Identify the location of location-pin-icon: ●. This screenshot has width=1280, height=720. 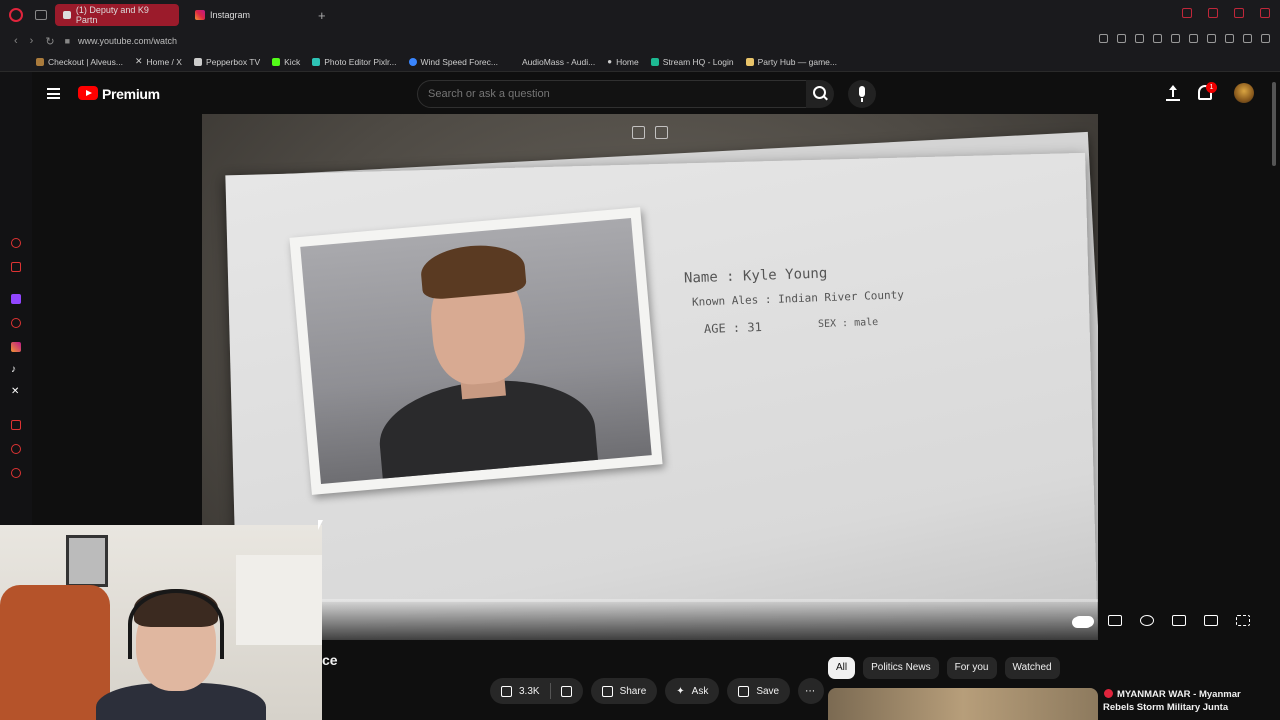
(610, 61).